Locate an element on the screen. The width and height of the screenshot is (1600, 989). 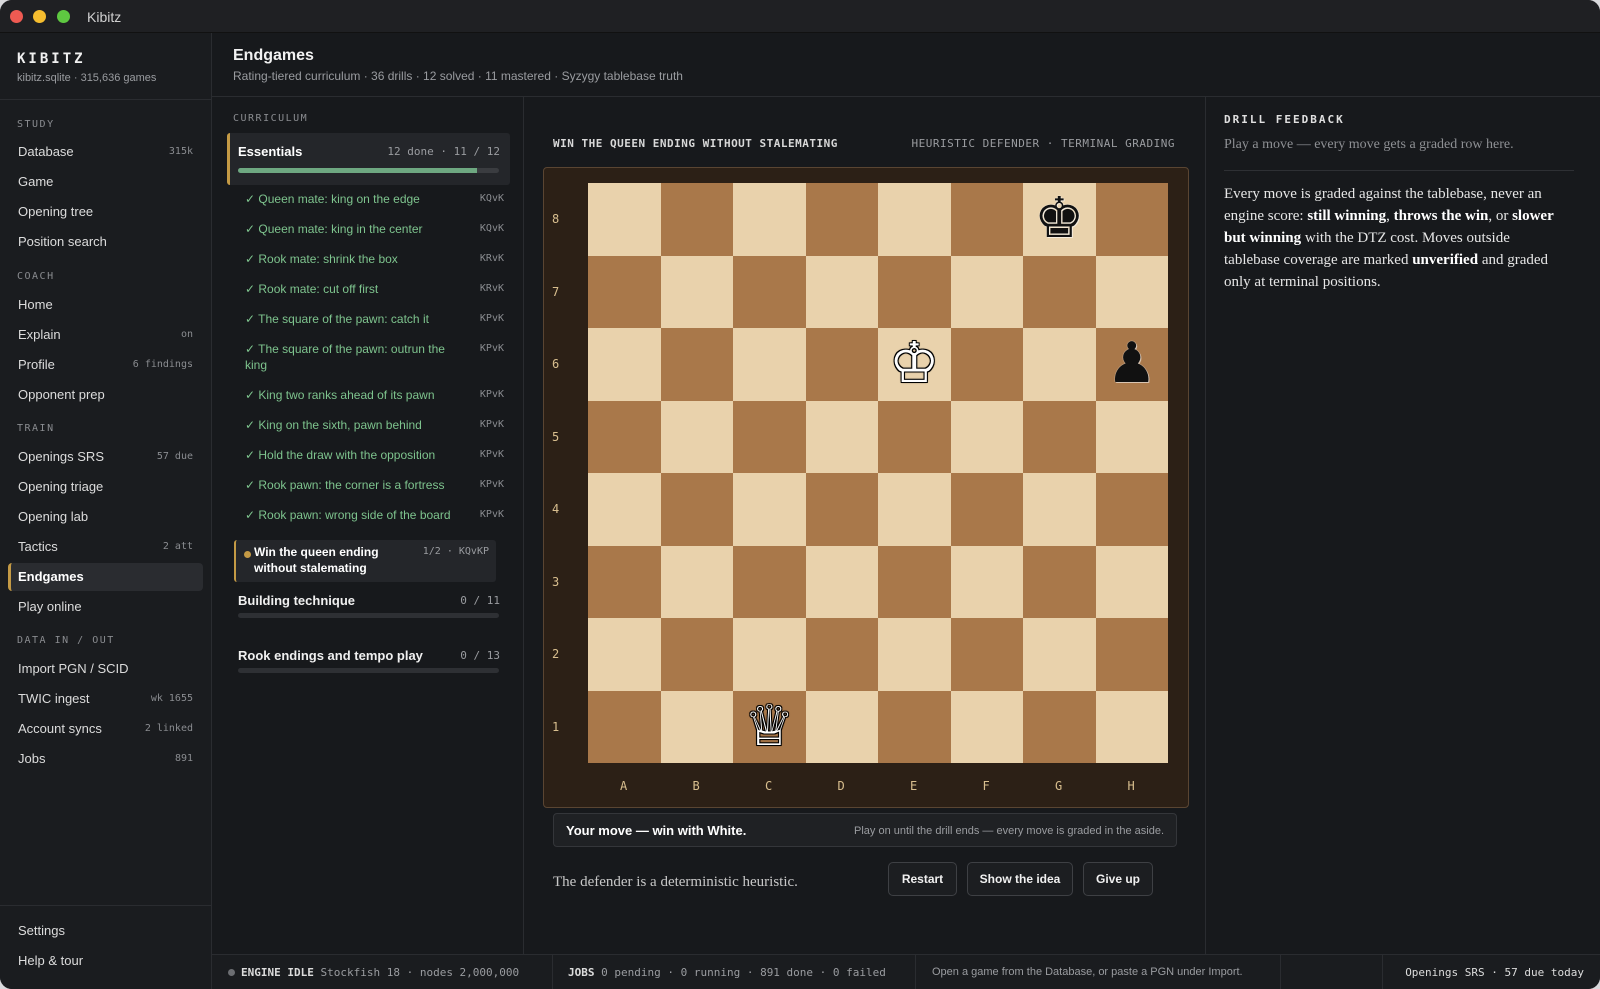
square-e4 is located at coordinates (914, 509).